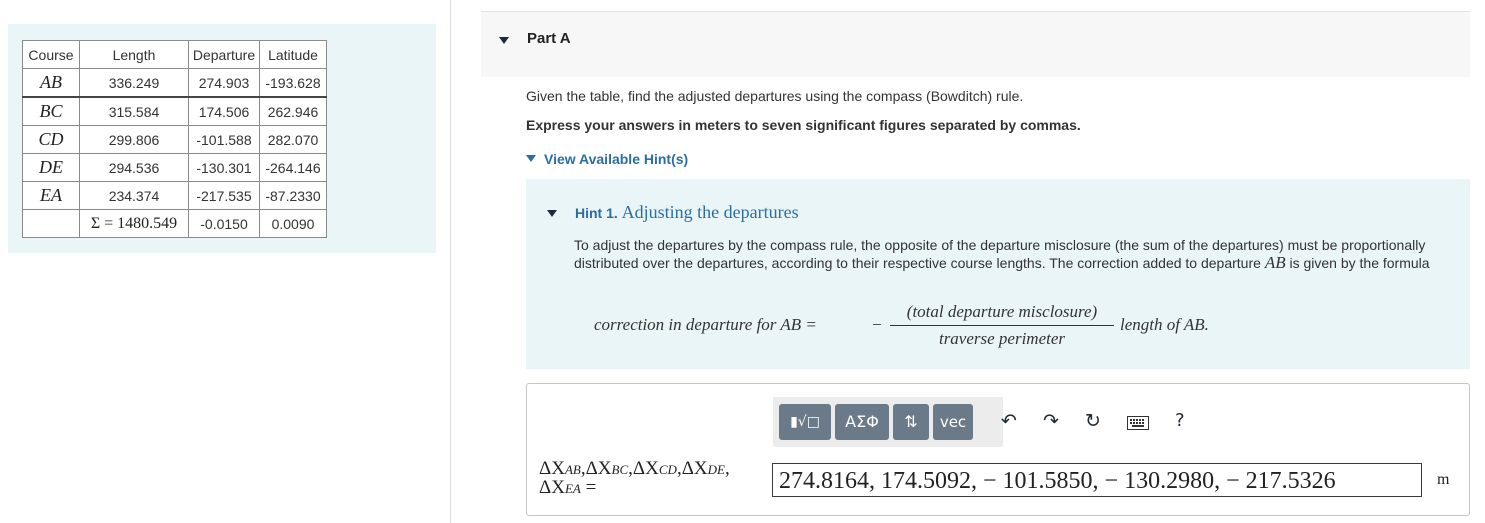  What do you see at coordinates (293, 83) in the screenshot?
I see `latitude-cell: -193.628` at bounding box center [293, 83].